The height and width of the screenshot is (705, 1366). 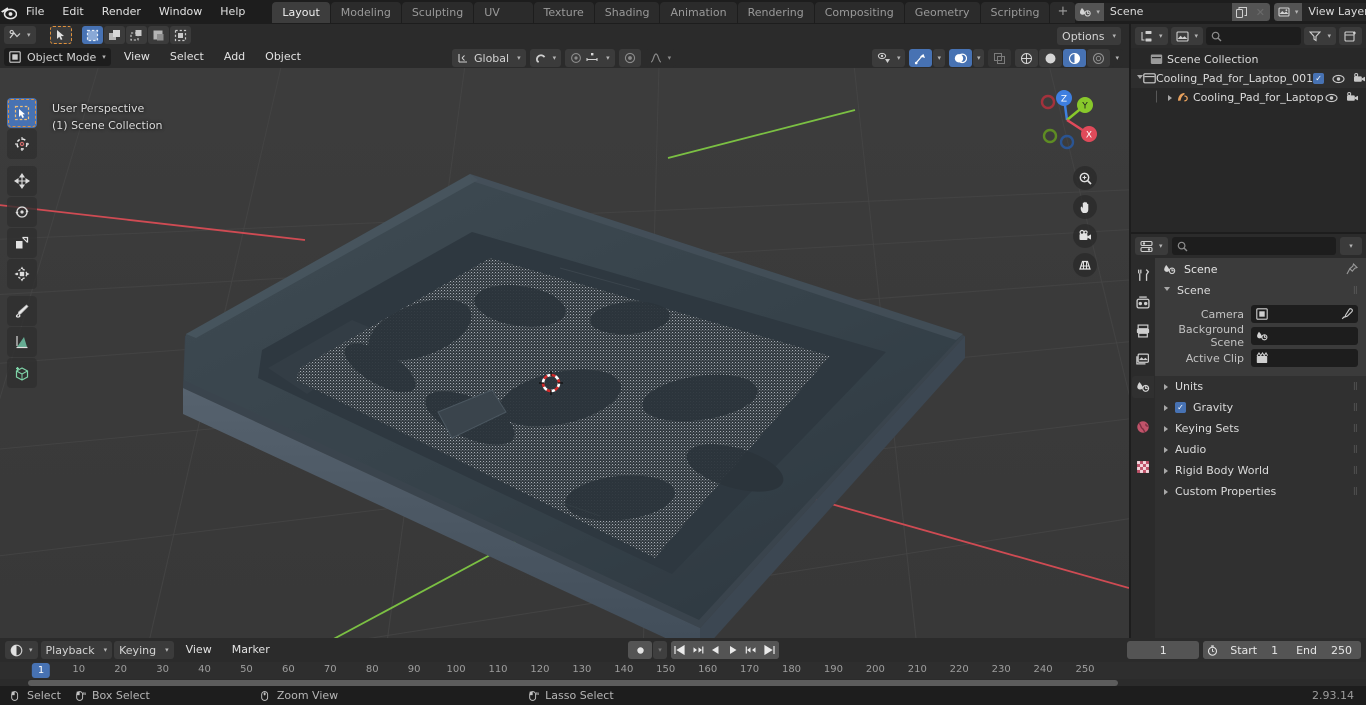 I want to click on tab-world, so click(x=1143, y=427).